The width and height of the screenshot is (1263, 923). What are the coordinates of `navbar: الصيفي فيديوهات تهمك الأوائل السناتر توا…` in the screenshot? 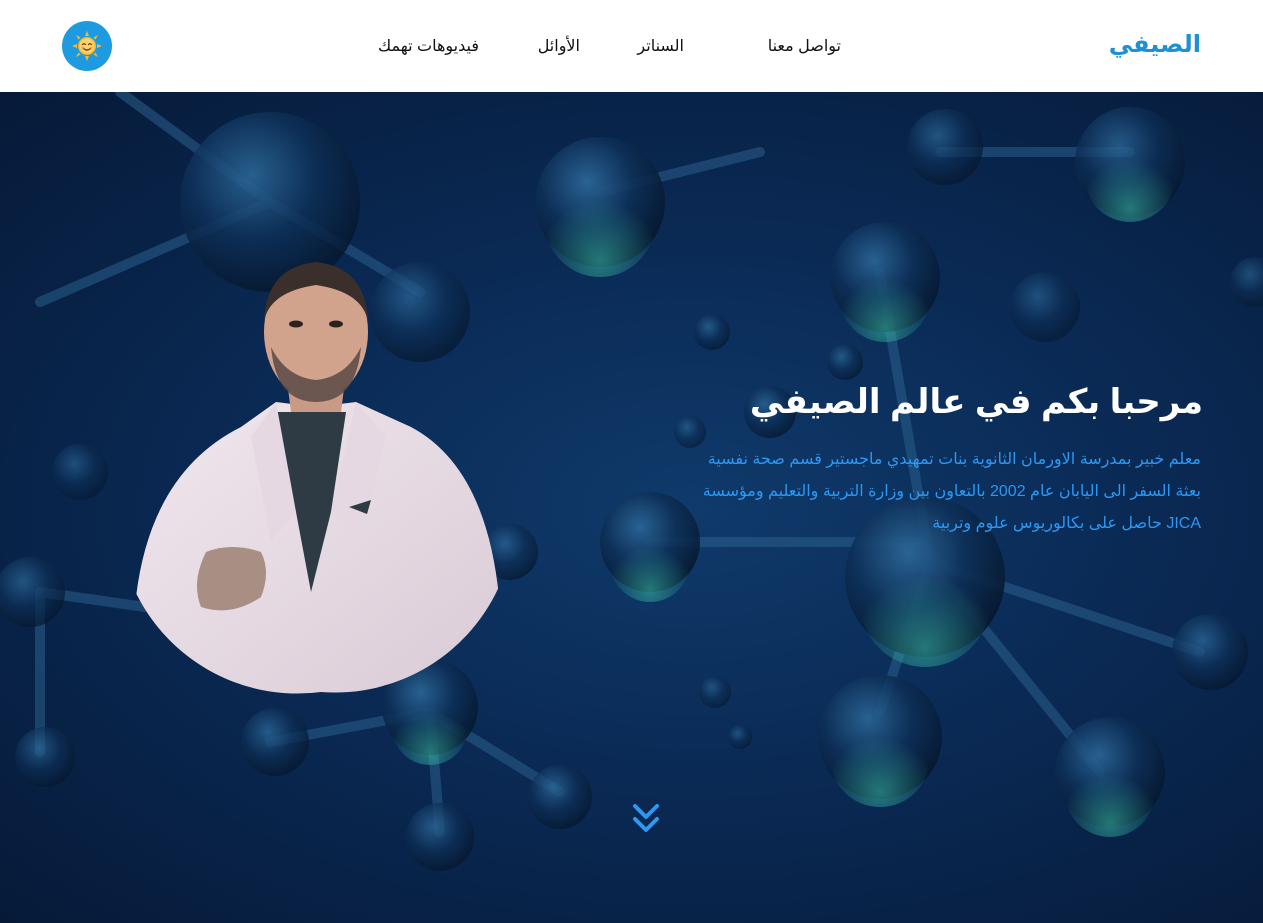 It's located at (631, 46).